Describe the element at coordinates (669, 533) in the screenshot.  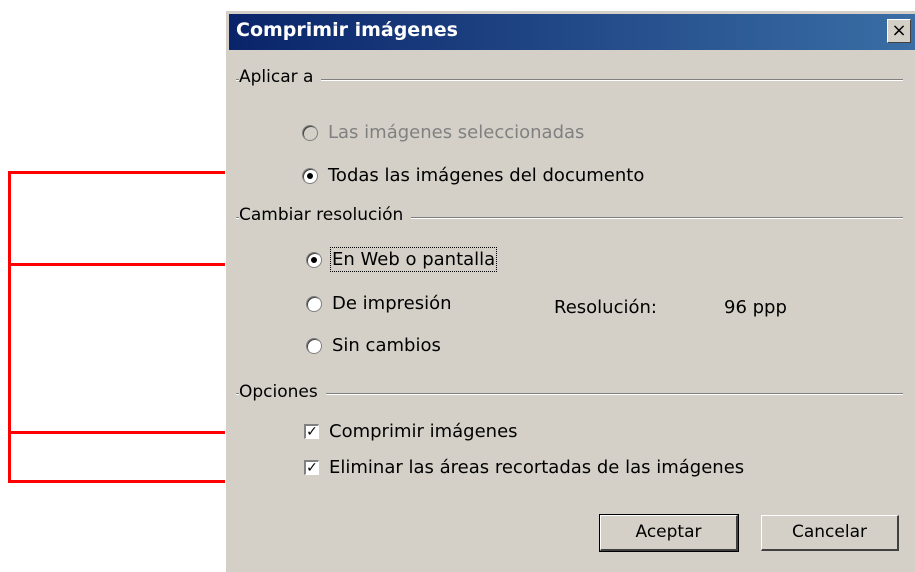
I see `accept-button: Aceptar` at that location.